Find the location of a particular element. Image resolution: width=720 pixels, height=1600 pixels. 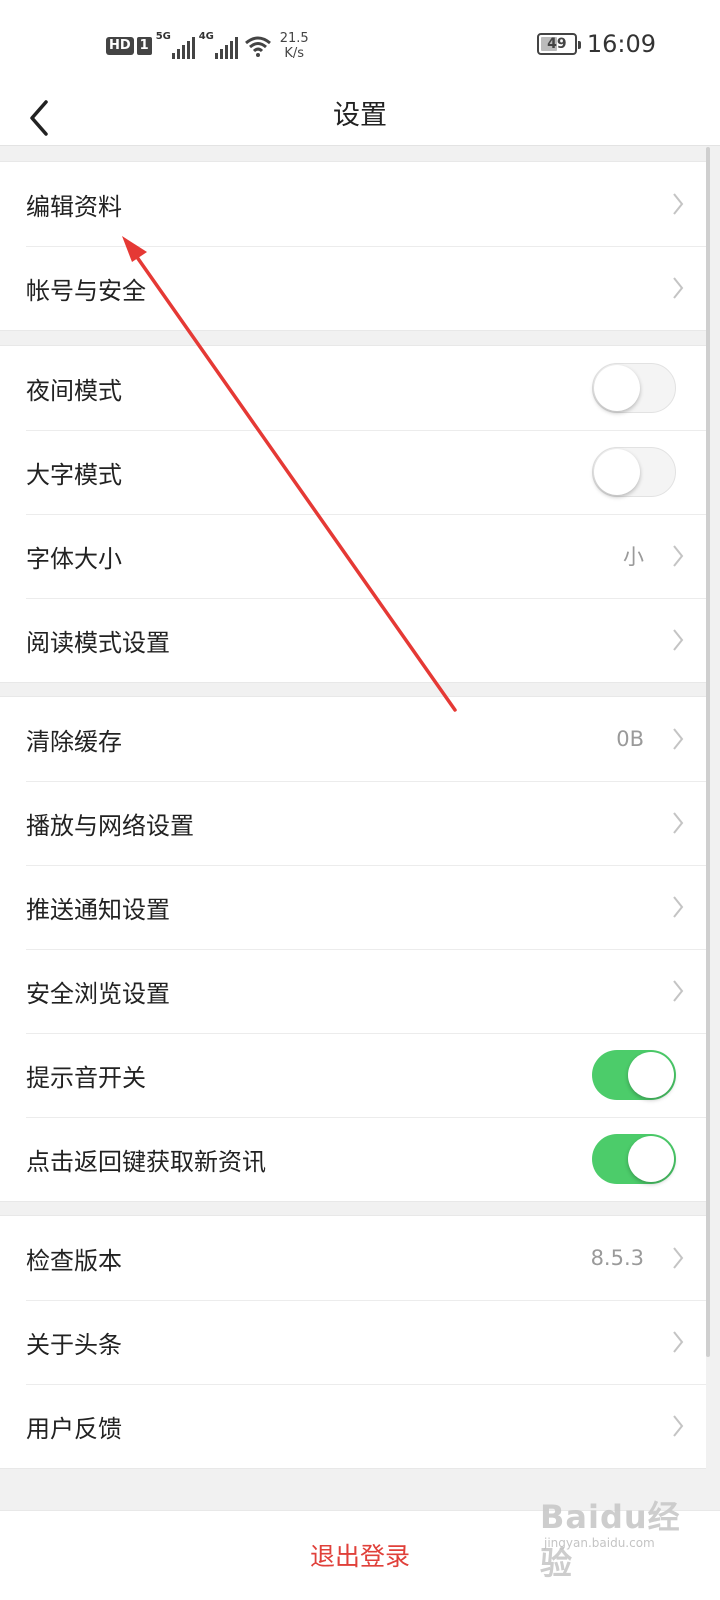

setting-row-about: 关于头条 is located at coordinates (353, 1342).